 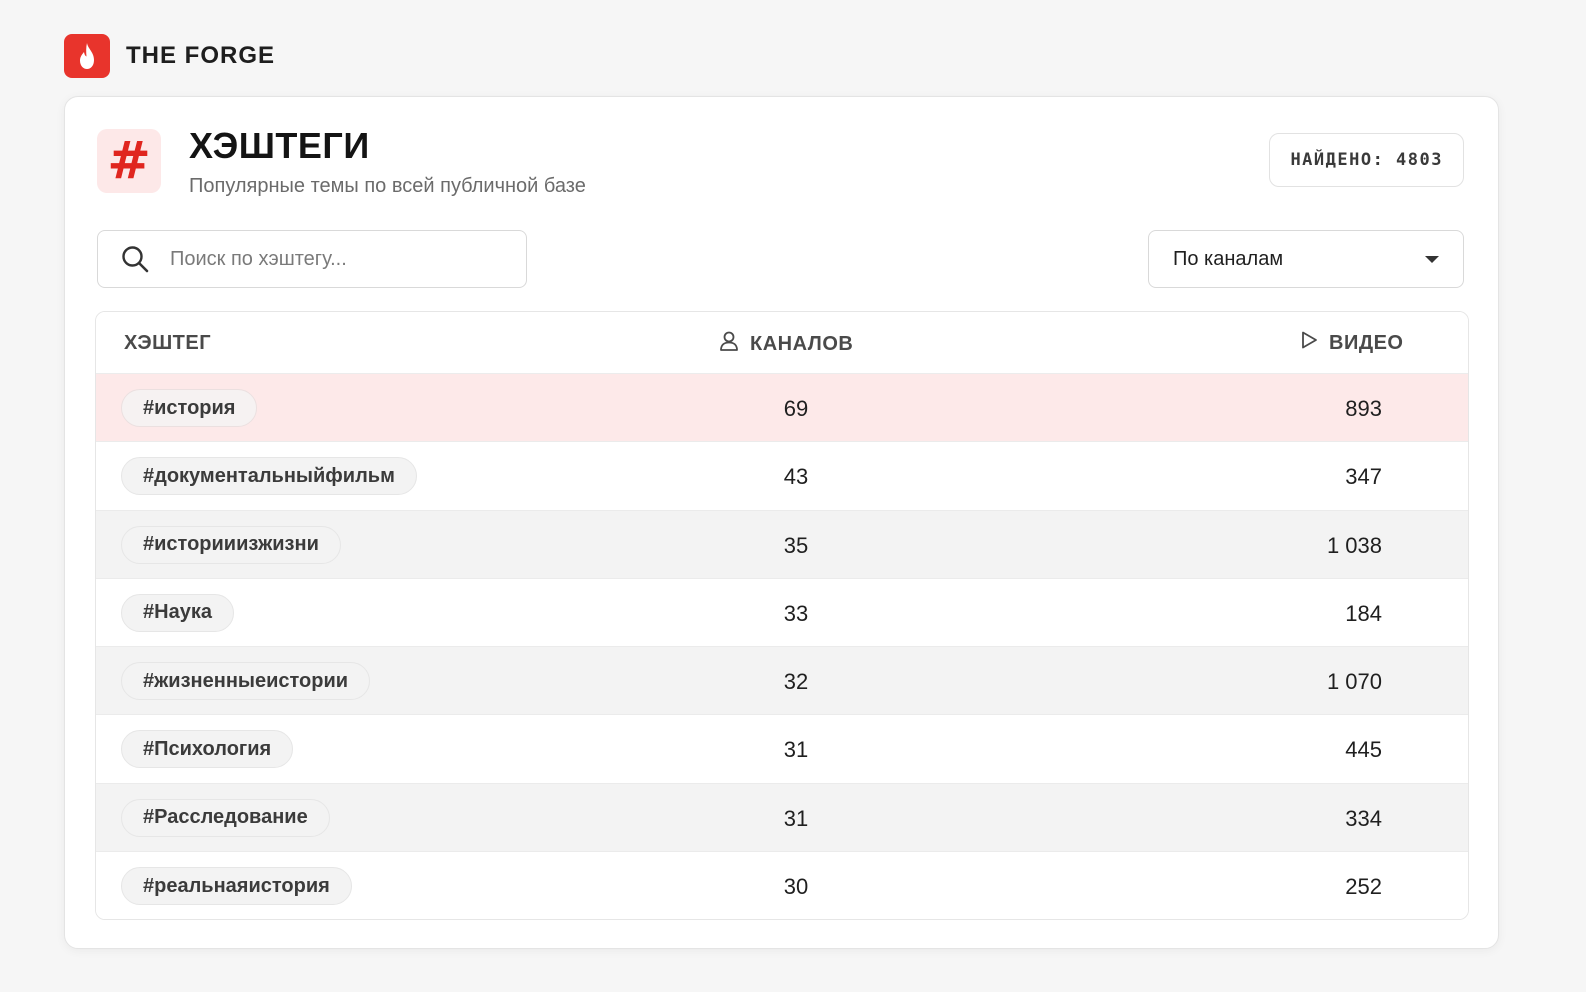 I want to click on table-row: #Наука 33 184, so click(x=782, y=613).